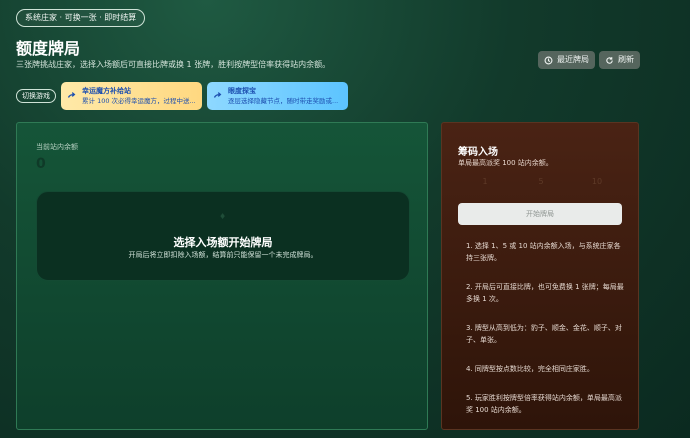 This screenshot has height=438, width=690. Describe the element at coordinates (573, 59) in the screenshot. I see `recent-games-label: 最近牌局` at that location.